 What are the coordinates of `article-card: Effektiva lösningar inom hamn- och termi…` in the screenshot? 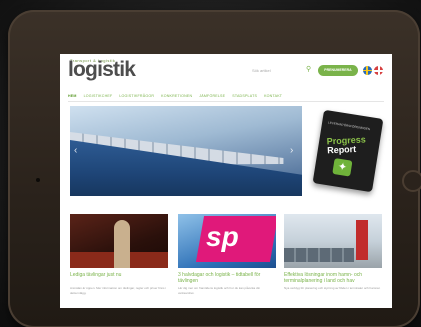 It's located at (333, 261).